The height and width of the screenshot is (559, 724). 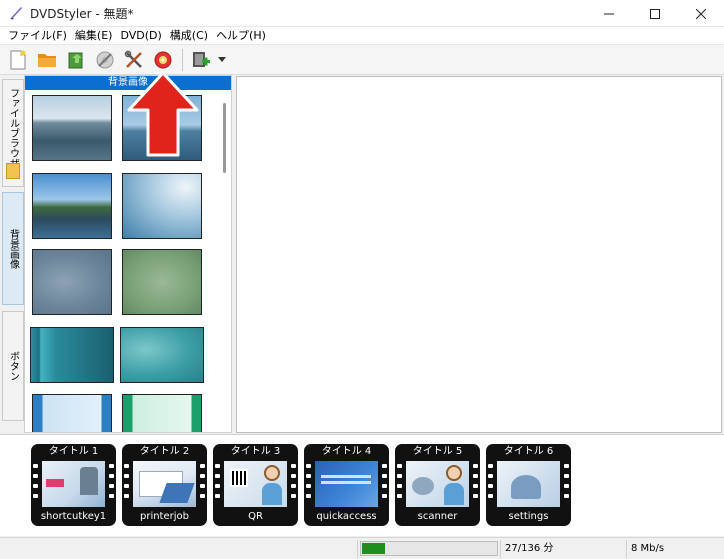 I want to click on duration-label: 27/136 分, so click(x=563, y=549).